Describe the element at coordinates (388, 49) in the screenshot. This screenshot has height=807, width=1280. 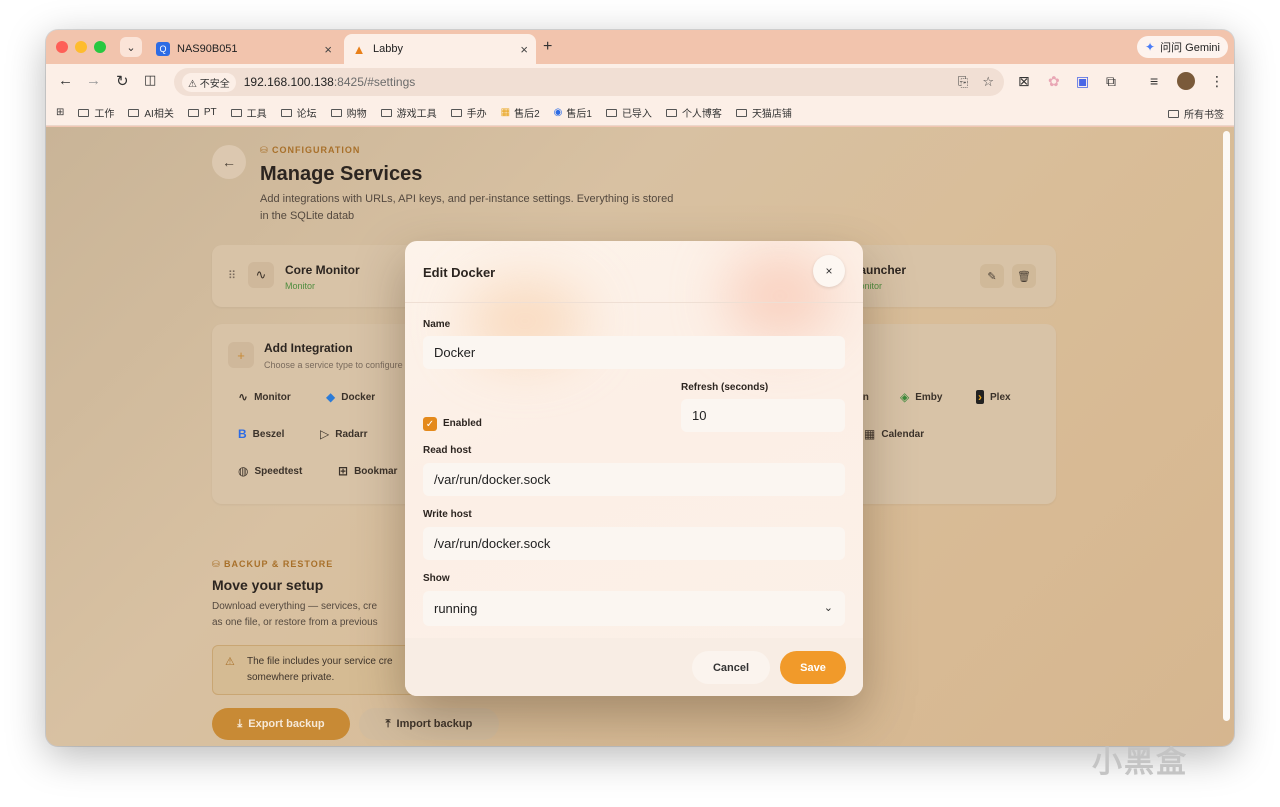
I see `tab-title: Labby` at that location.